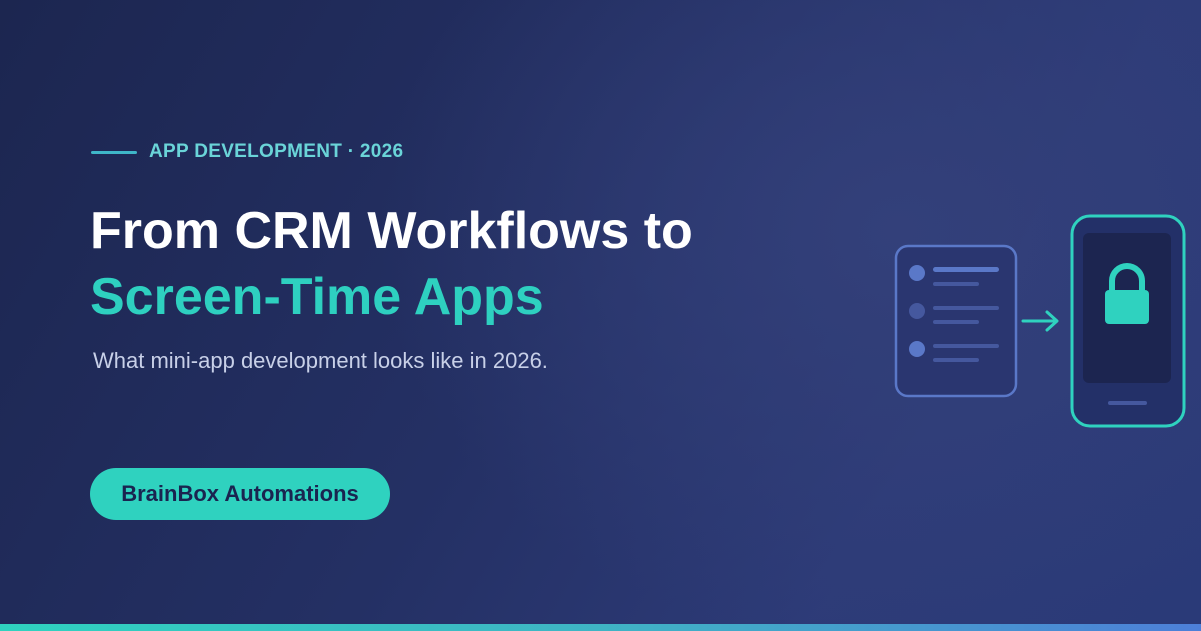 The image size is (1201, 631). Describe the element at coordinates (240, 494) in the screenshot. I see `brand-button: BrainBox Automations` at that location.